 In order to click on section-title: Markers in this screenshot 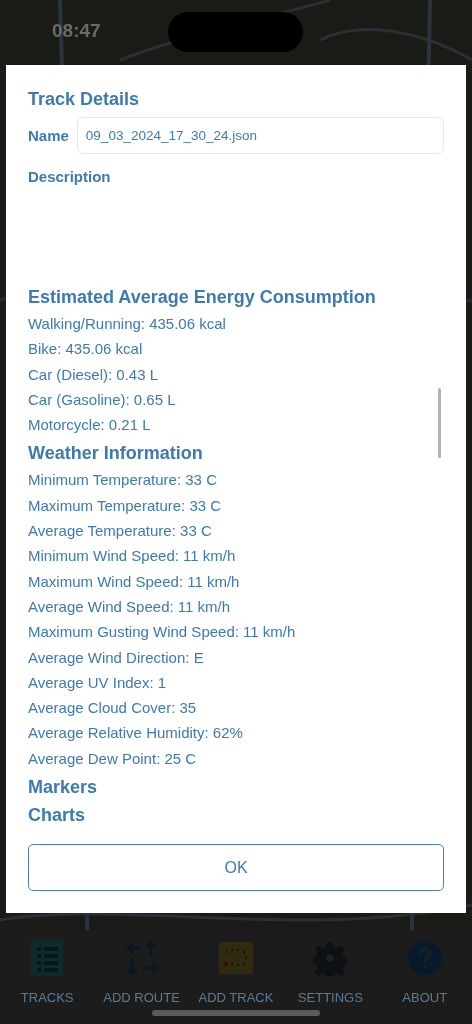, I will do `click(63, 788)`.